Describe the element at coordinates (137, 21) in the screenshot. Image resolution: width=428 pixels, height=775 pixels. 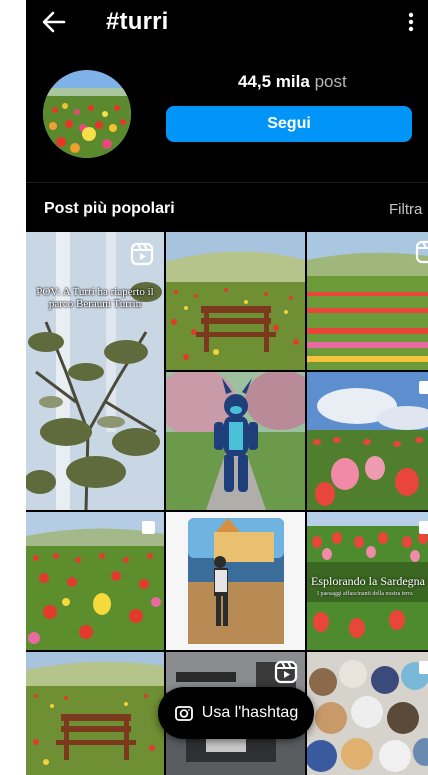
I see `page-title: #turri` at that location.